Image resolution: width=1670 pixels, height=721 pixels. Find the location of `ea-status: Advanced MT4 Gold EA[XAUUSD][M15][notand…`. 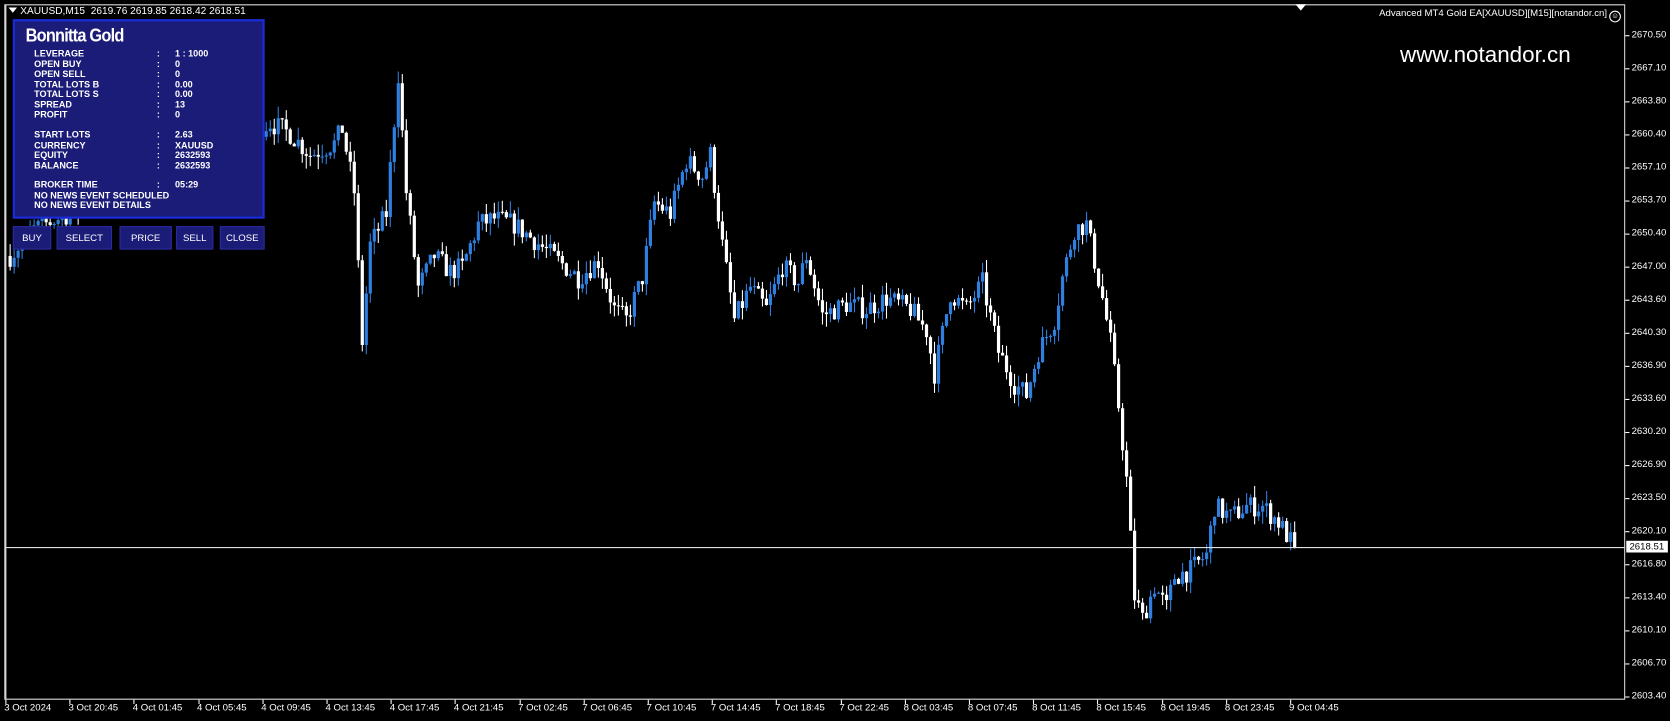

ea-status: Advanced MT4 Gold EA[XAUUSD][M15][notand… is located at coordinates (1500, 15).